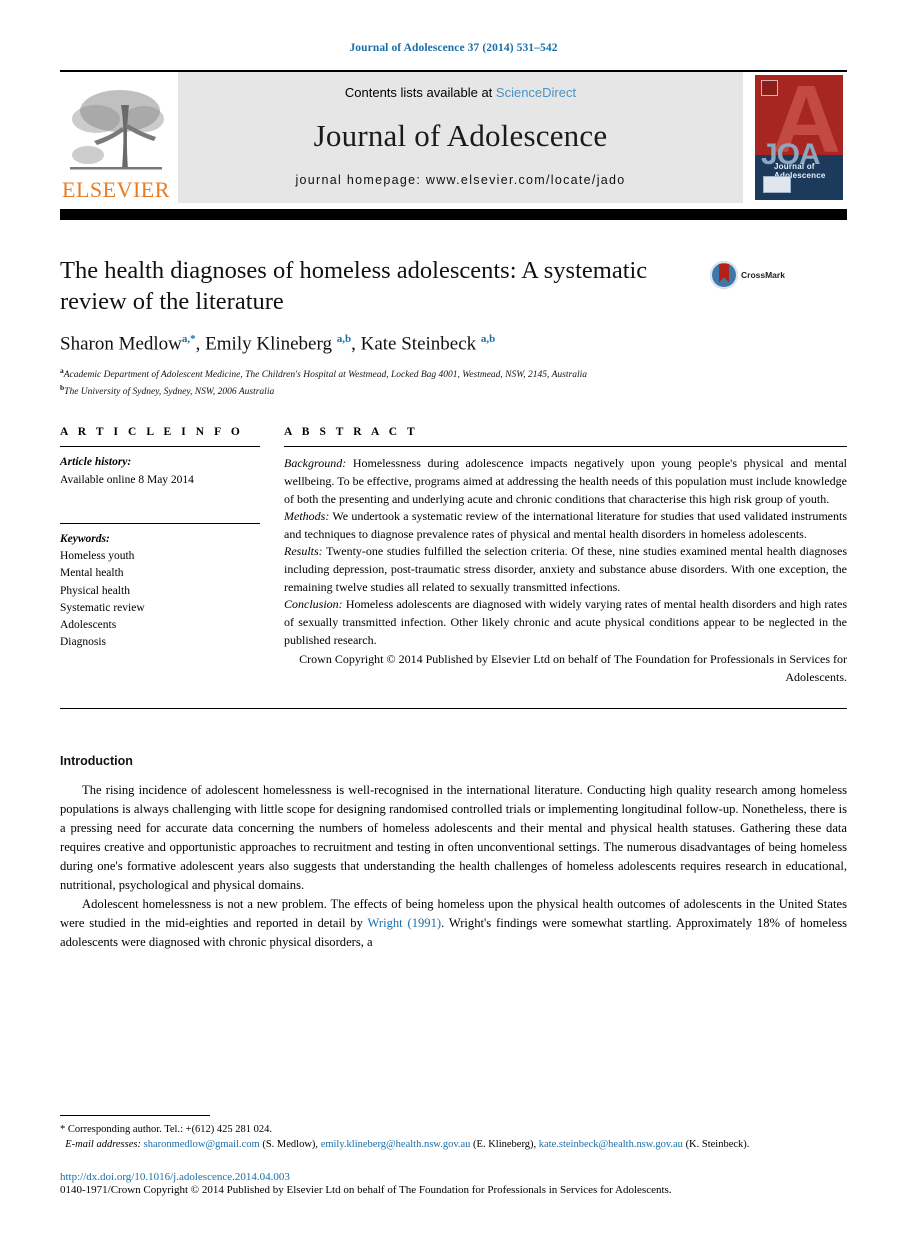  Describe the element at coordinates (763, 274) in the screenshot. I see `crossmark-label: CrossMark` at that location.